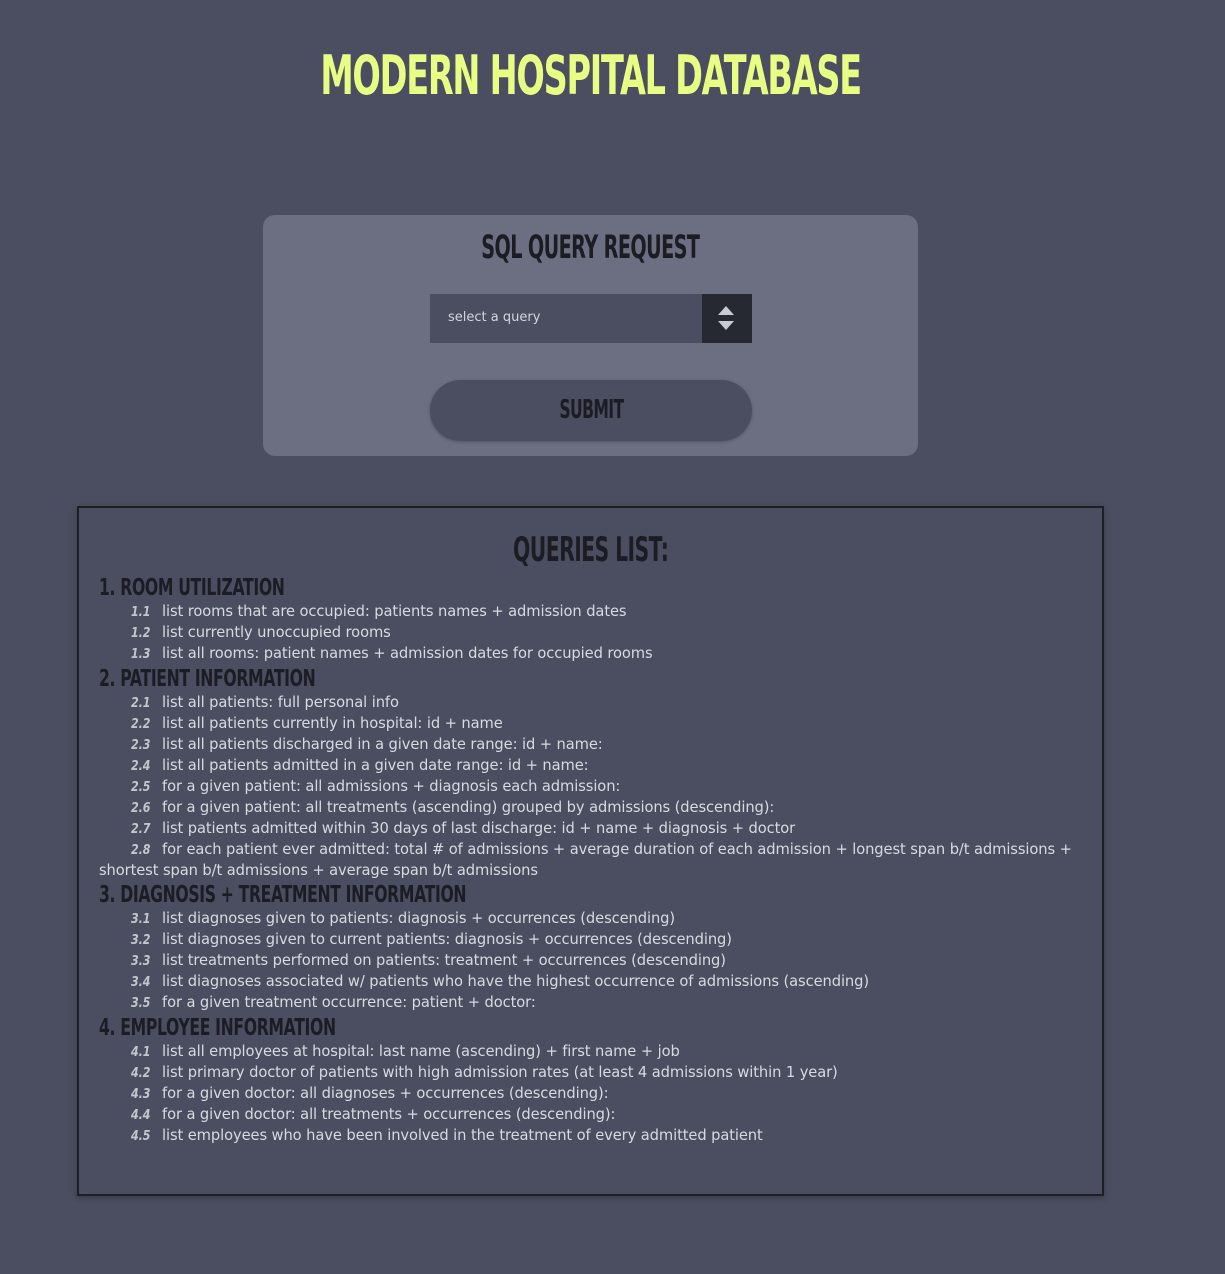  I want to click on query-number: 2.7, so click(141, 829).